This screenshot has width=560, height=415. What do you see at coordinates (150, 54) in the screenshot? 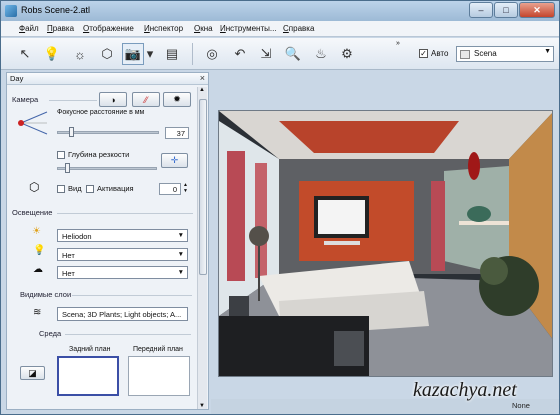
I see `dropdown-arrow-icon: ▾` at bounding box center [150, 54].